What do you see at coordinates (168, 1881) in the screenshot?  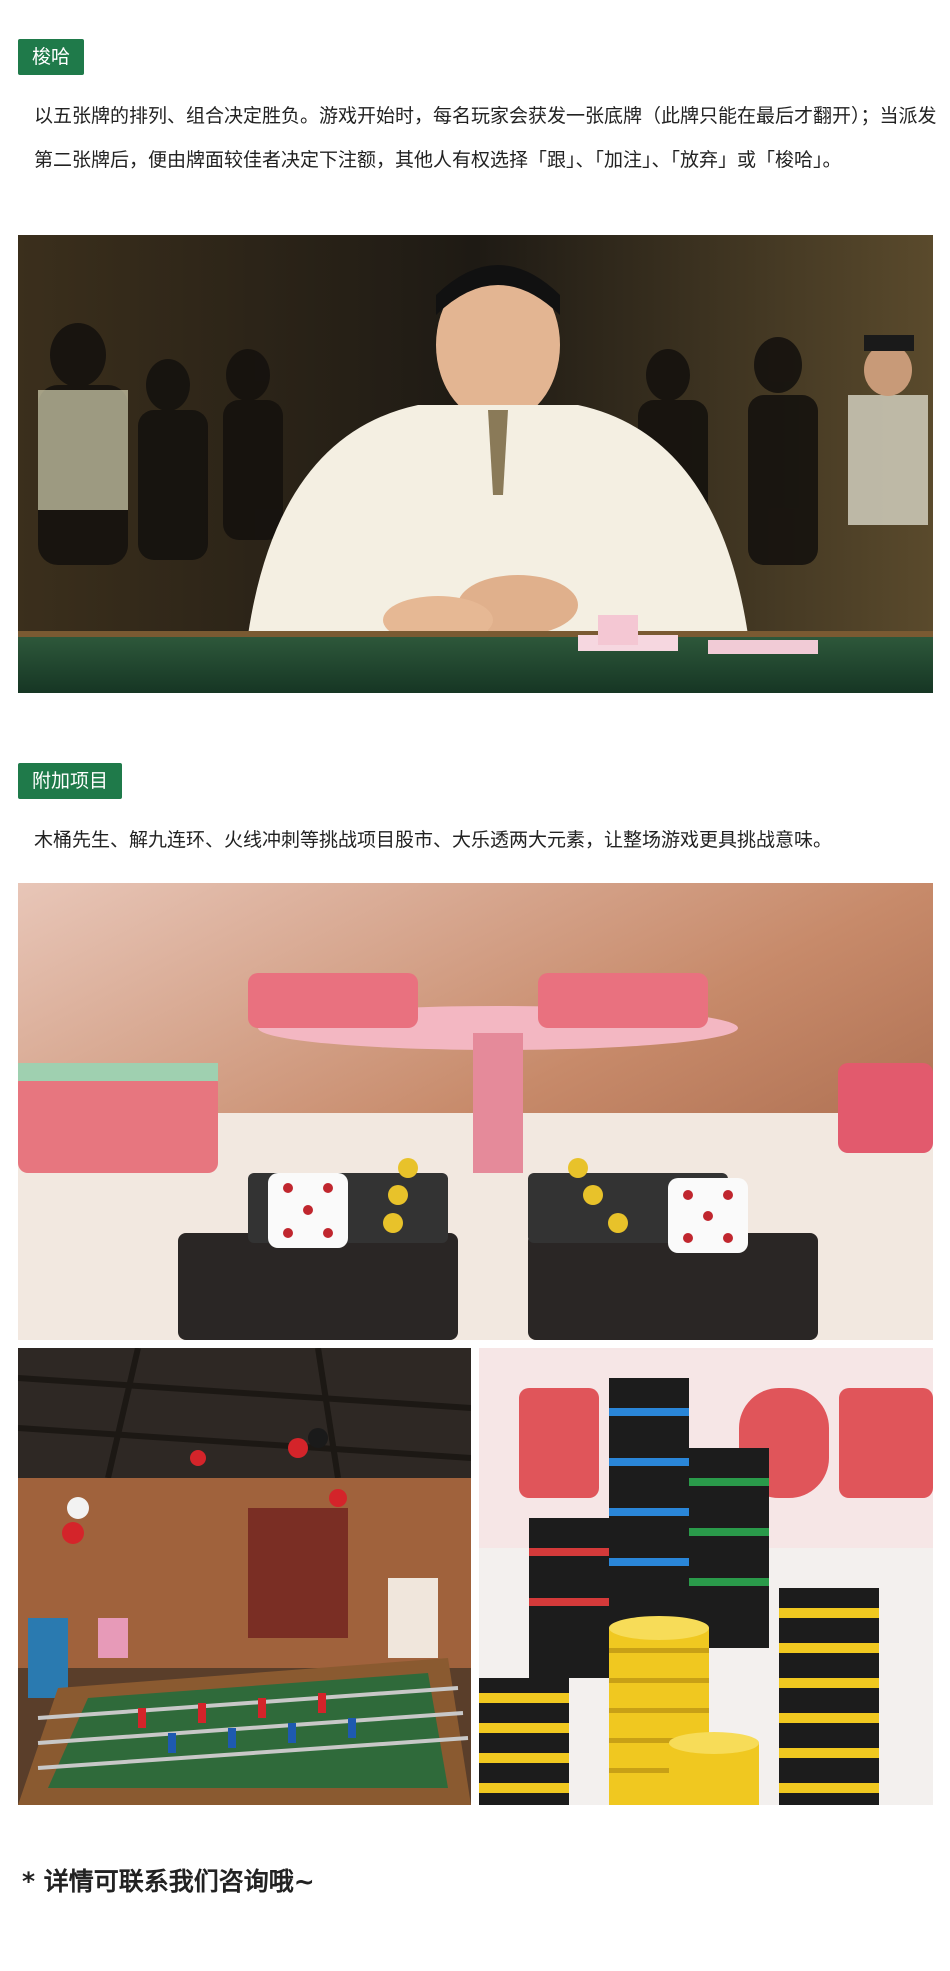 I see `contact-note: * 详情可联系我们咨询哦~` at bounding box center [168, 1881].